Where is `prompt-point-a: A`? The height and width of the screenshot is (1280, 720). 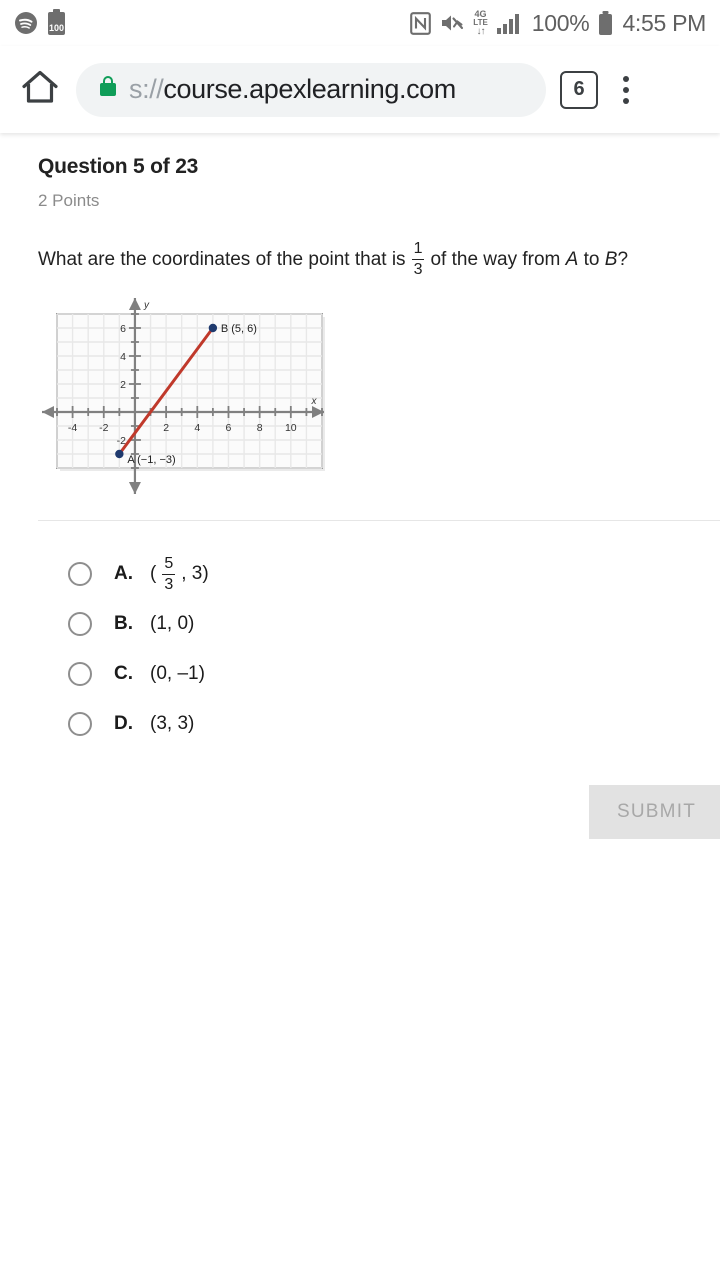
prompt-point-a: A is located at coordinates (572, 259).